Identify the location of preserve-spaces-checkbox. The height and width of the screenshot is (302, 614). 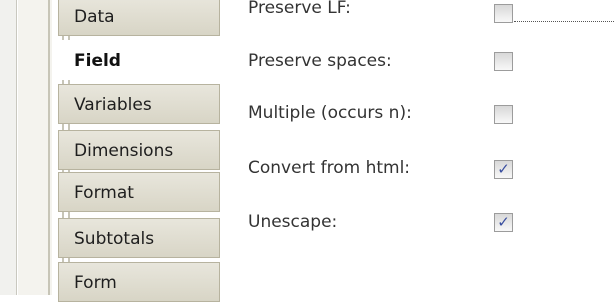
(503, 61).